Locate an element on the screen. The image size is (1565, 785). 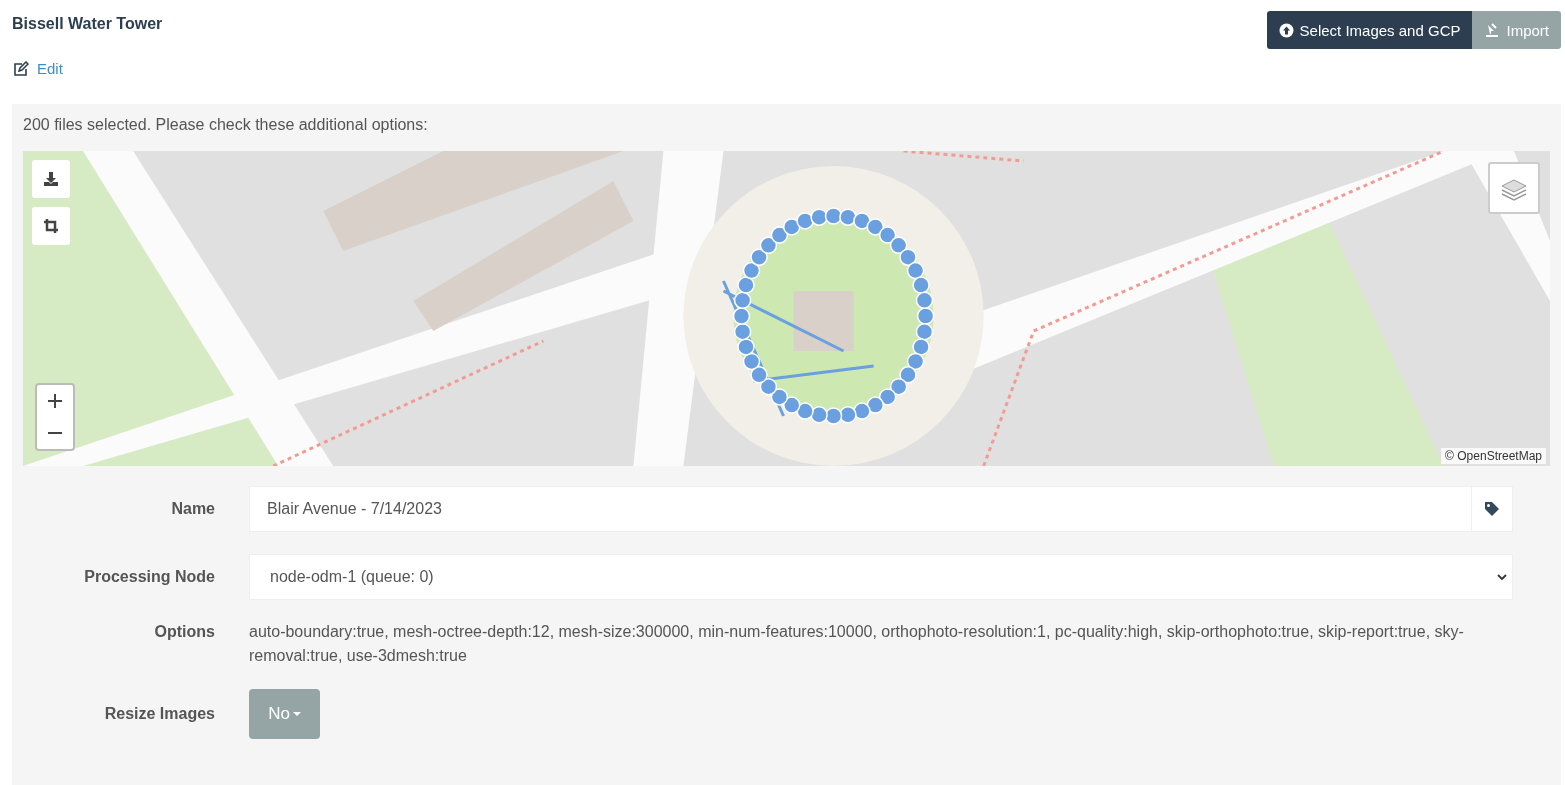
map-attribution: © OpenStreetMap is located at coordinates (1493, 456).